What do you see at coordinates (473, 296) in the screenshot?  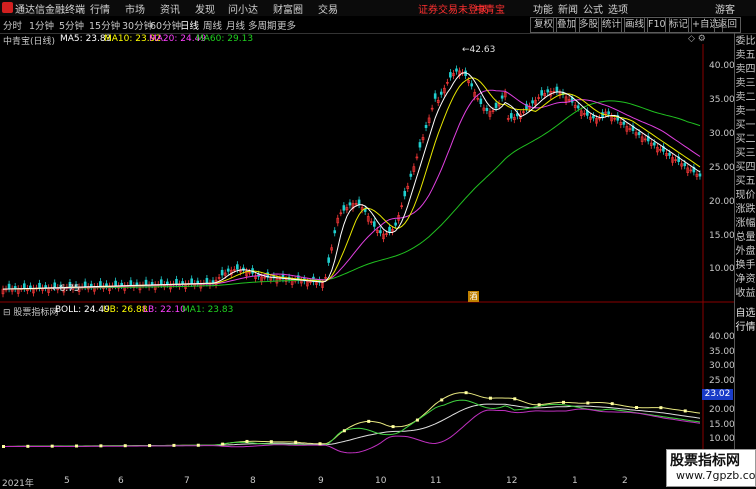 I see `event-marker: 酒` at bounding box center [473, 296].